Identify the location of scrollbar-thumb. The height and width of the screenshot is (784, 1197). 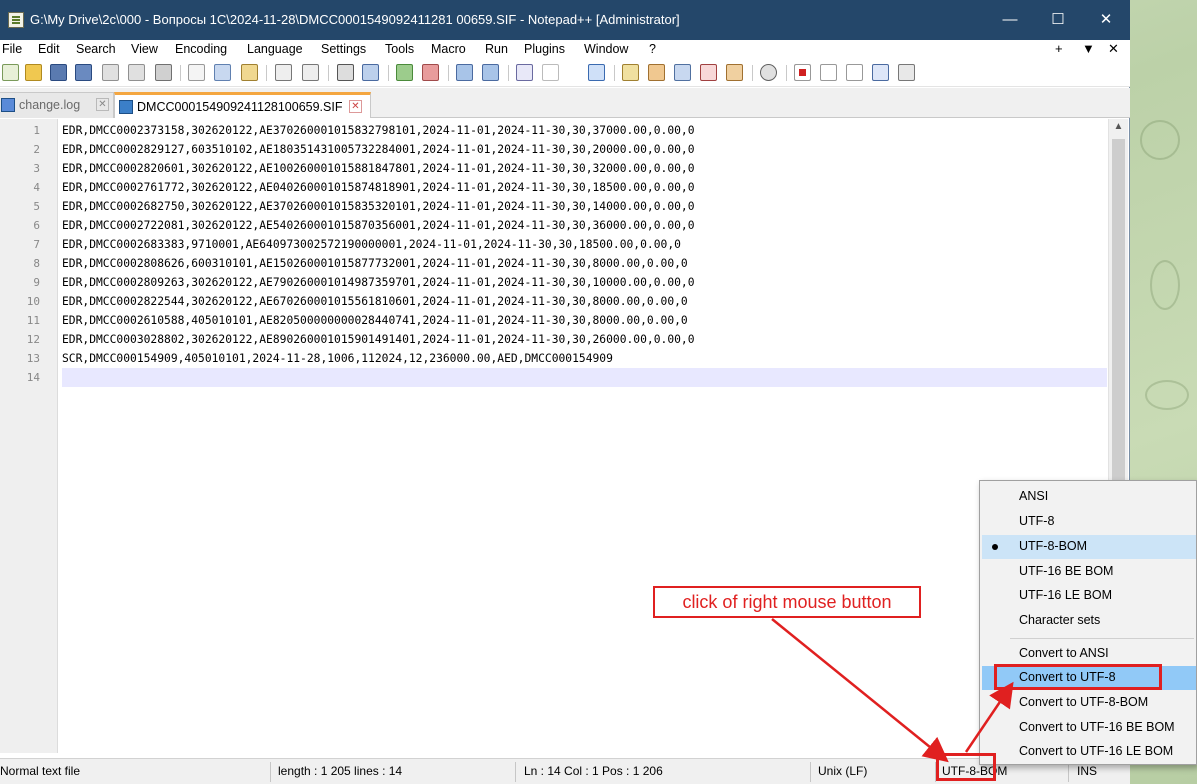
(1118, 339).